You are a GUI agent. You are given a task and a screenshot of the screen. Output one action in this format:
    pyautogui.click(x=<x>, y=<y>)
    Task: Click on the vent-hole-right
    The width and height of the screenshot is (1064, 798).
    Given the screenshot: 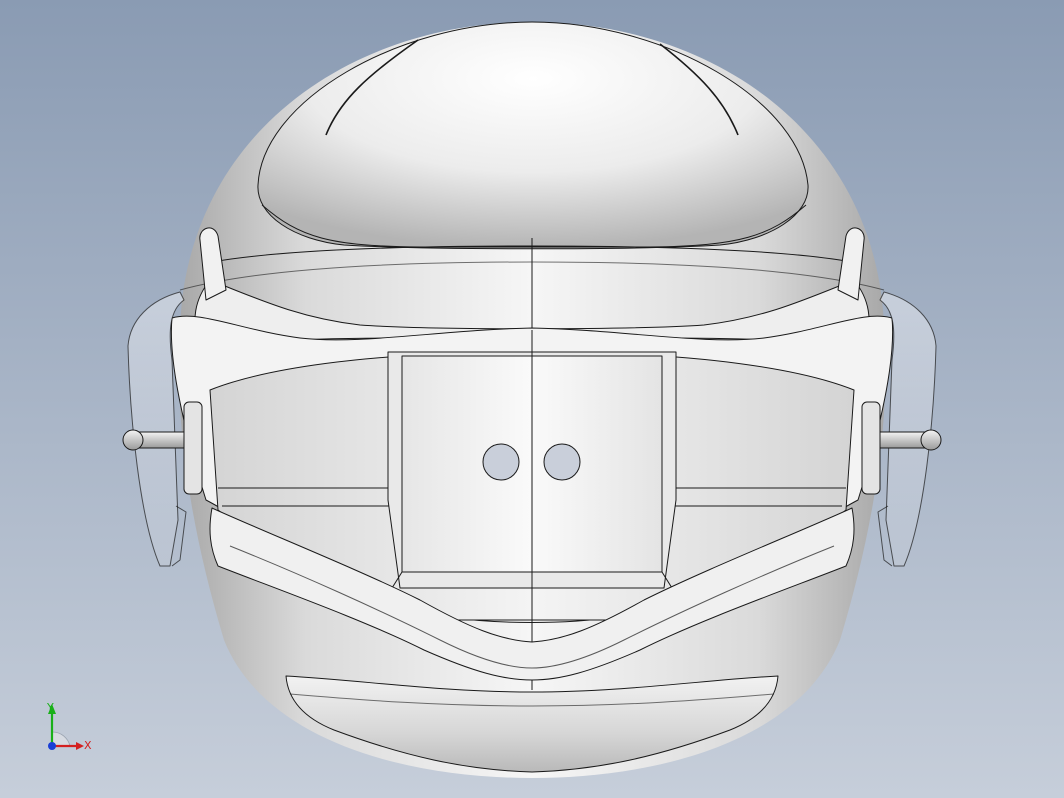 What is the action you would take?
    pyautogui.click(x=562, y=462)
    